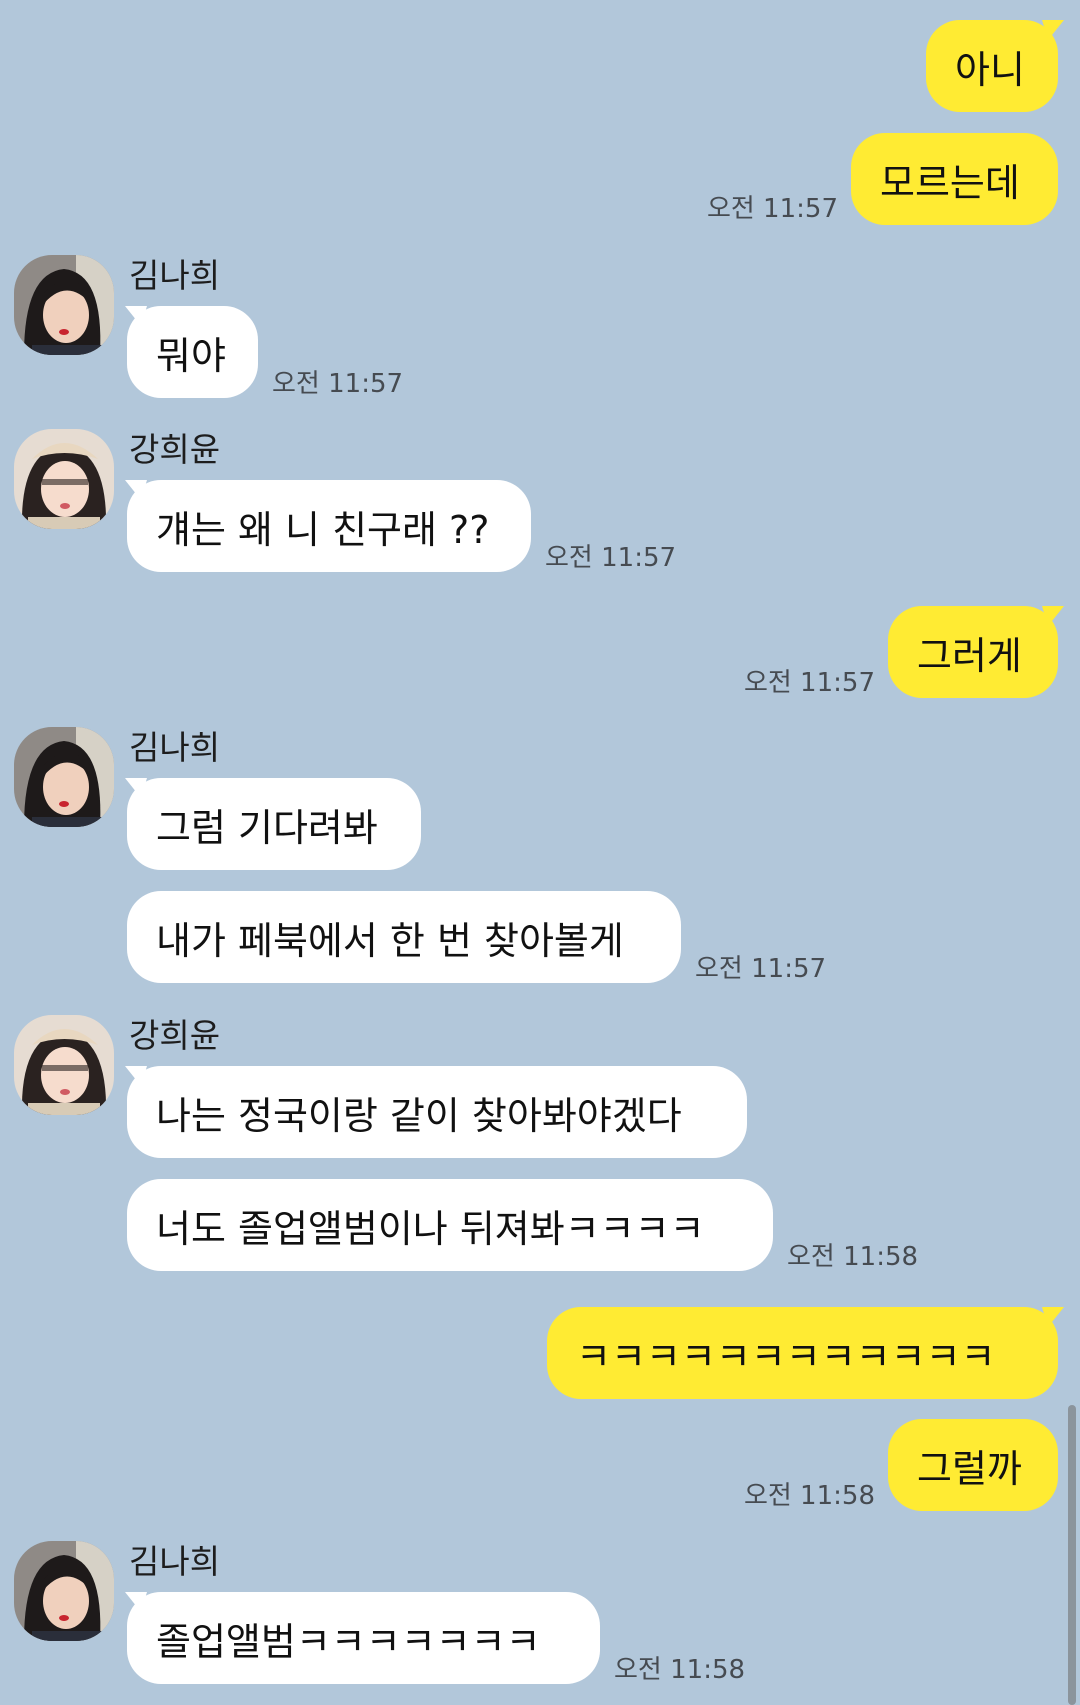 The height and width of the screenshot is (1705, 1080). I want to click on their-message-bubble: 뭐야, so click(192, 352).